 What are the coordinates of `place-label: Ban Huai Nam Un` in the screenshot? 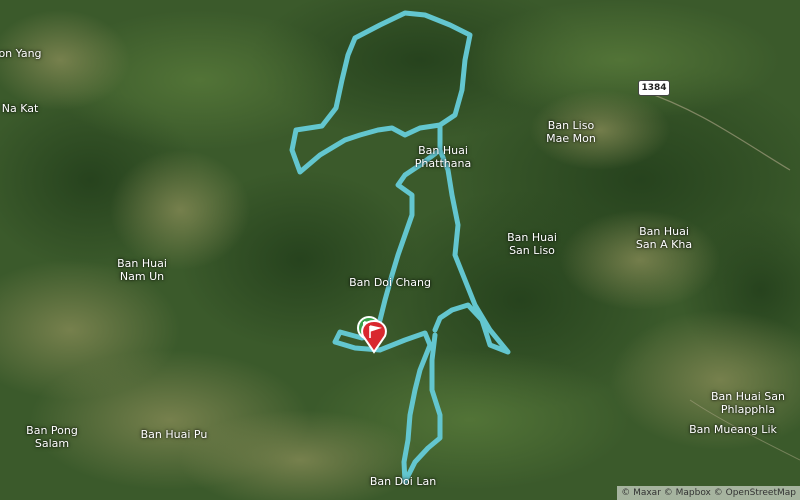 It's located at (142, 270).